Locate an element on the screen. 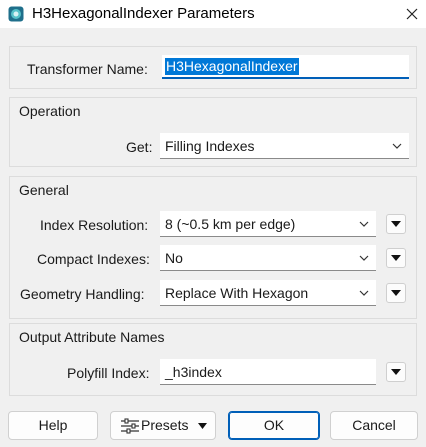 The height and width of the screenshot is (447, 426). compact-indexes-dropdown: No is located at coordinates (268, 258).